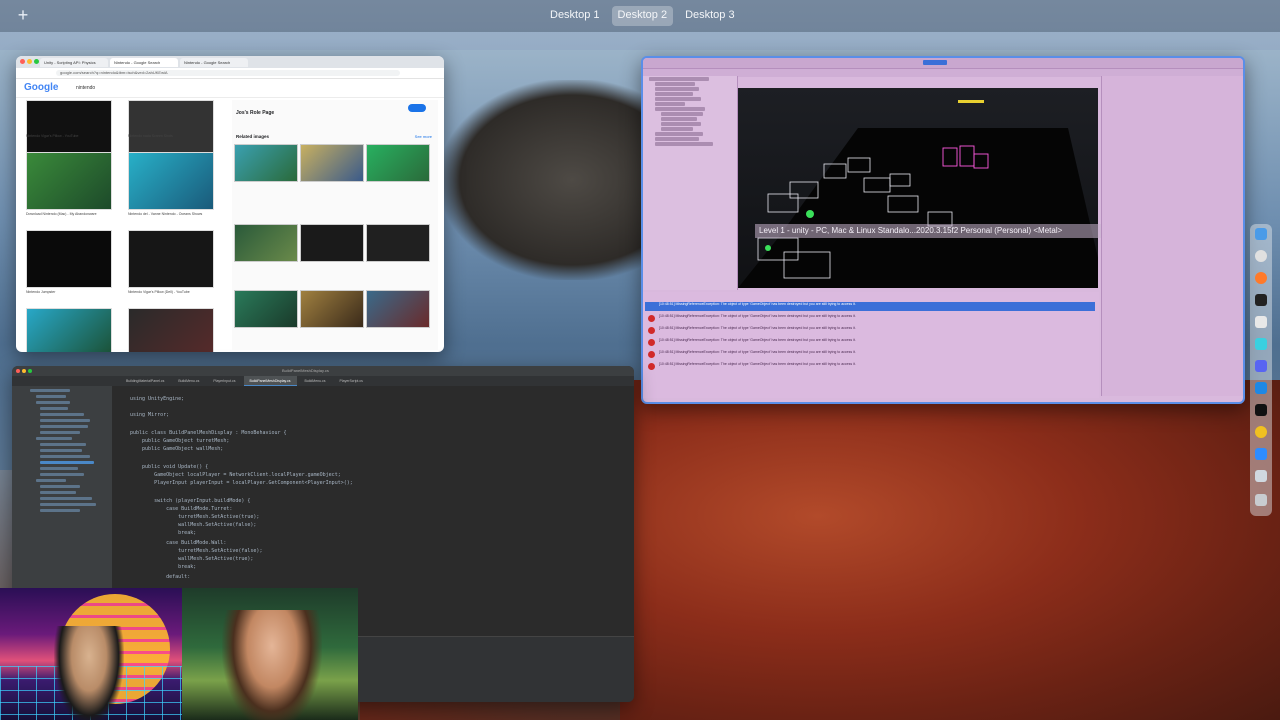 The image size is (1280, 720). Describe the element at coordinates (550, 180) in the screenshot. I see `wallpaper-rock` at that location.